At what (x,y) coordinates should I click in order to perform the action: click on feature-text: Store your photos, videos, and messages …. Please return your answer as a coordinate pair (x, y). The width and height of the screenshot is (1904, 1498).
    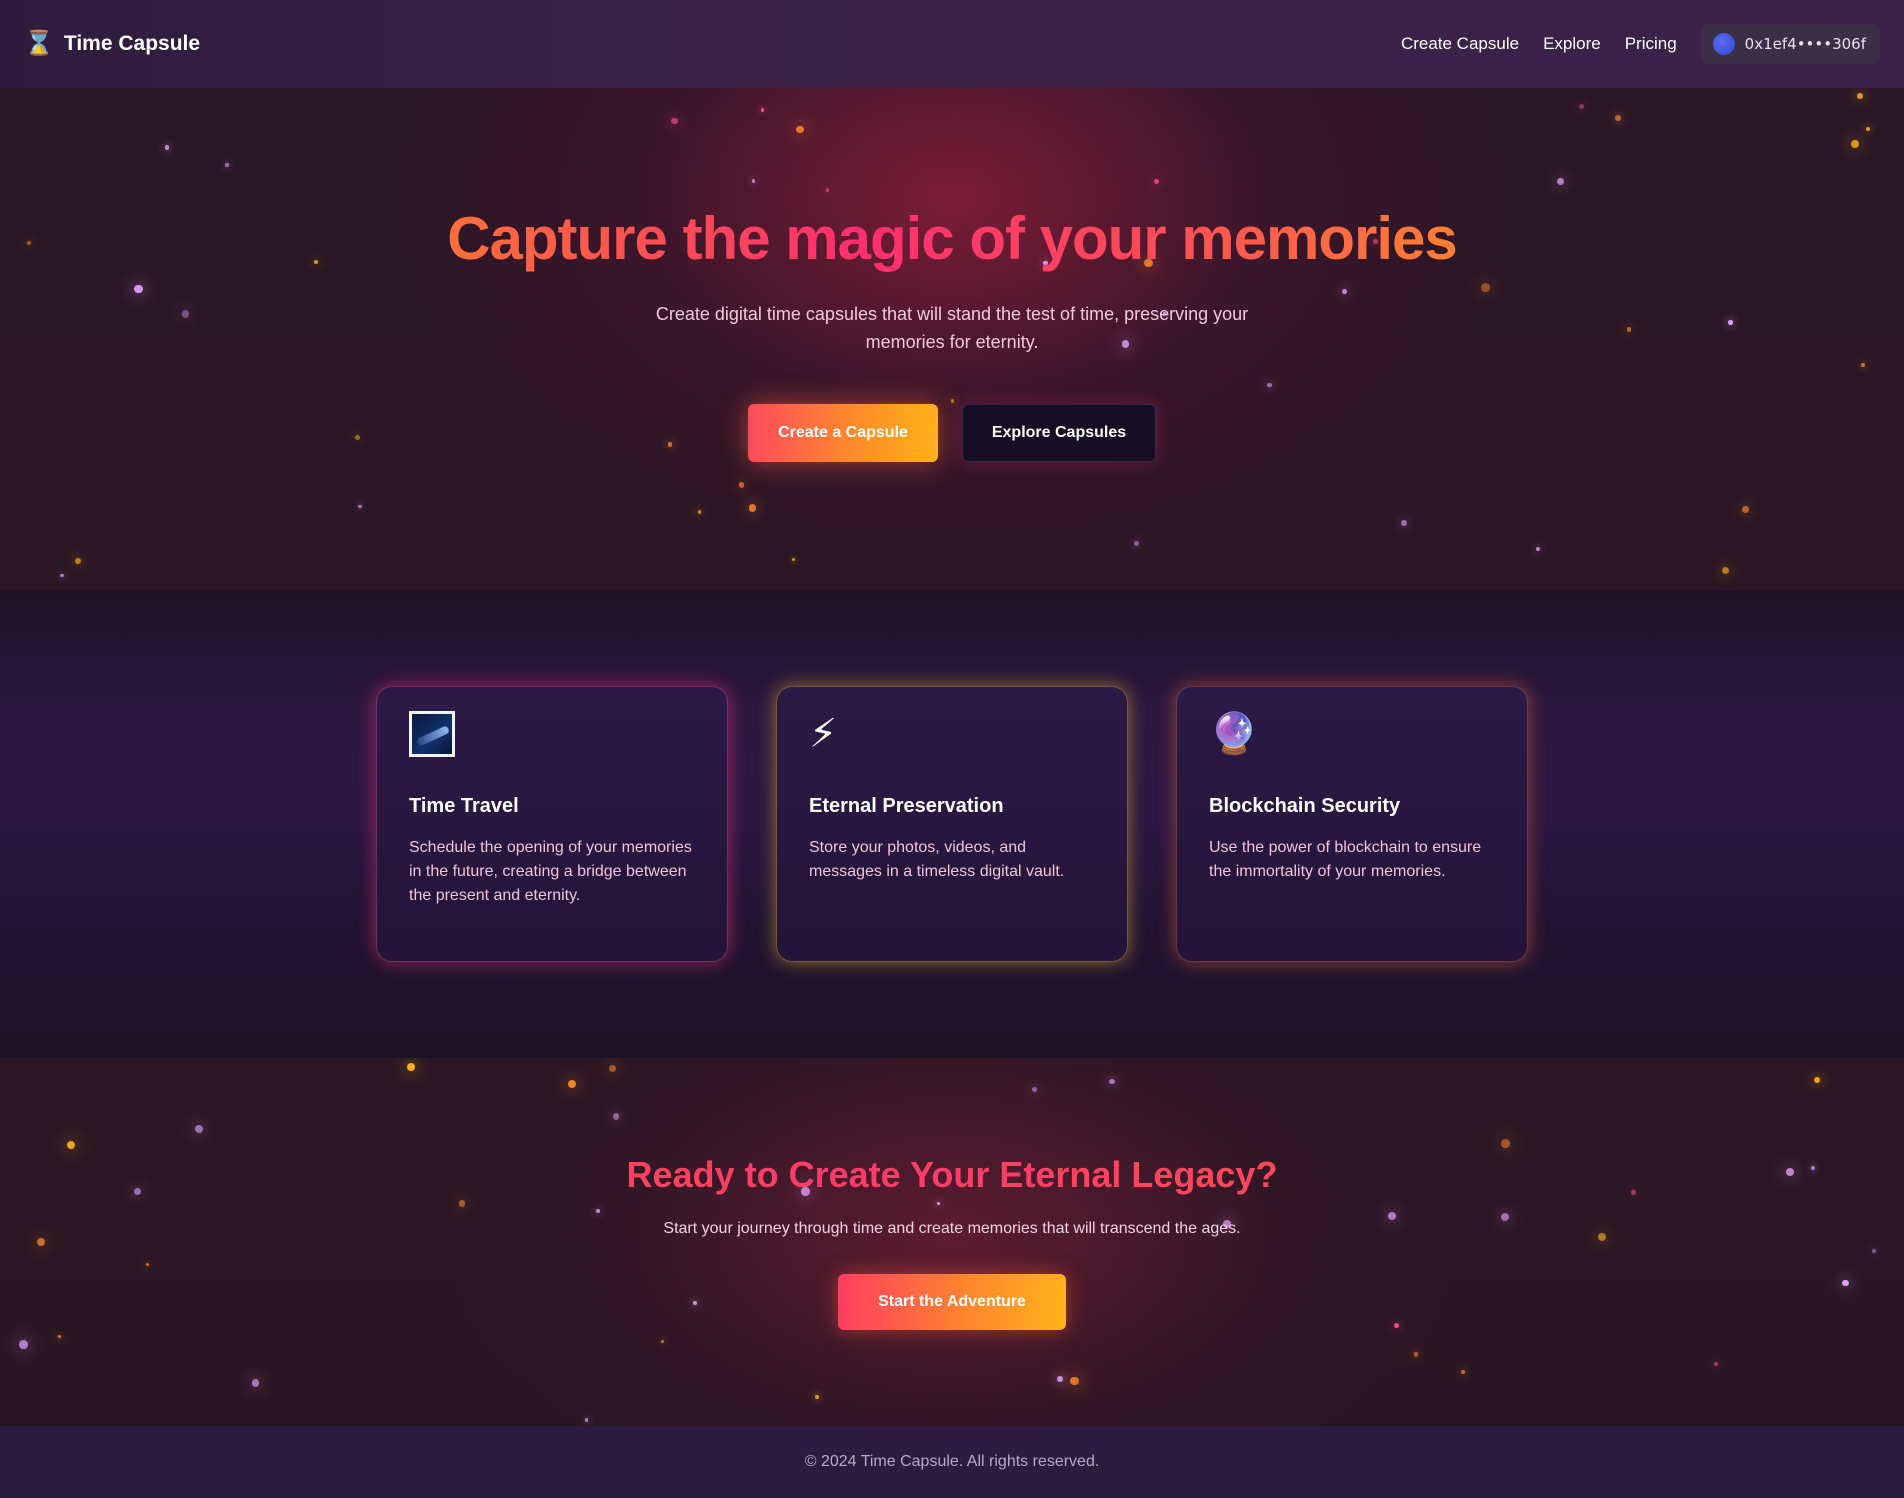
    Looking at the image, I should click on (937, 859).